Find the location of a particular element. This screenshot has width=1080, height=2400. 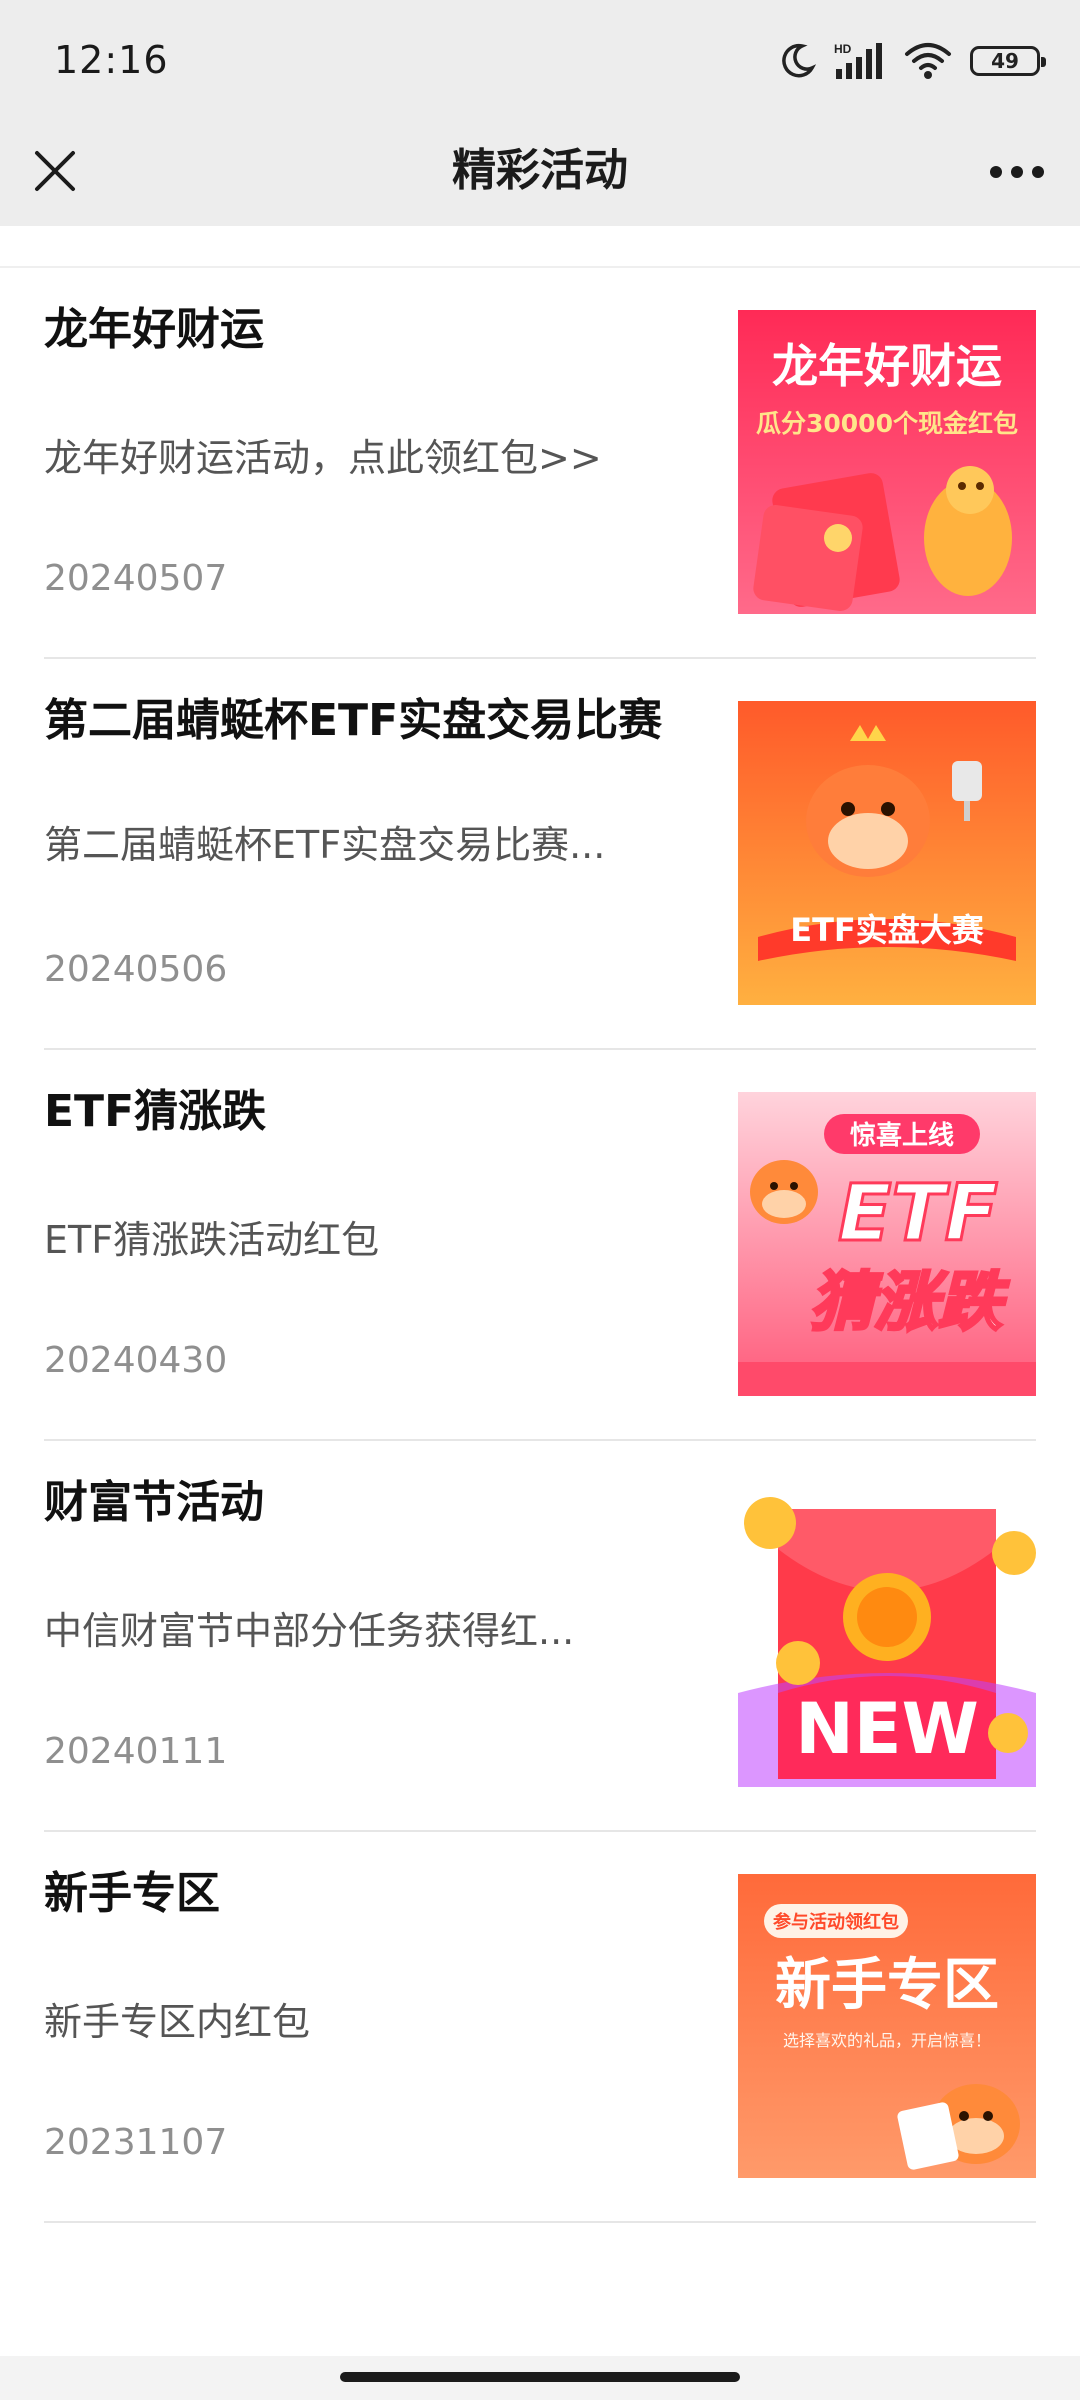

thumb-big-title-1: ETF is located at coordinates (918, 1214).